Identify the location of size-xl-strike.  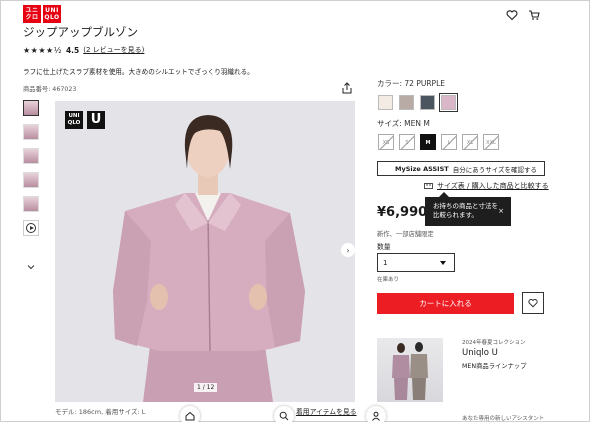
(470, 142).